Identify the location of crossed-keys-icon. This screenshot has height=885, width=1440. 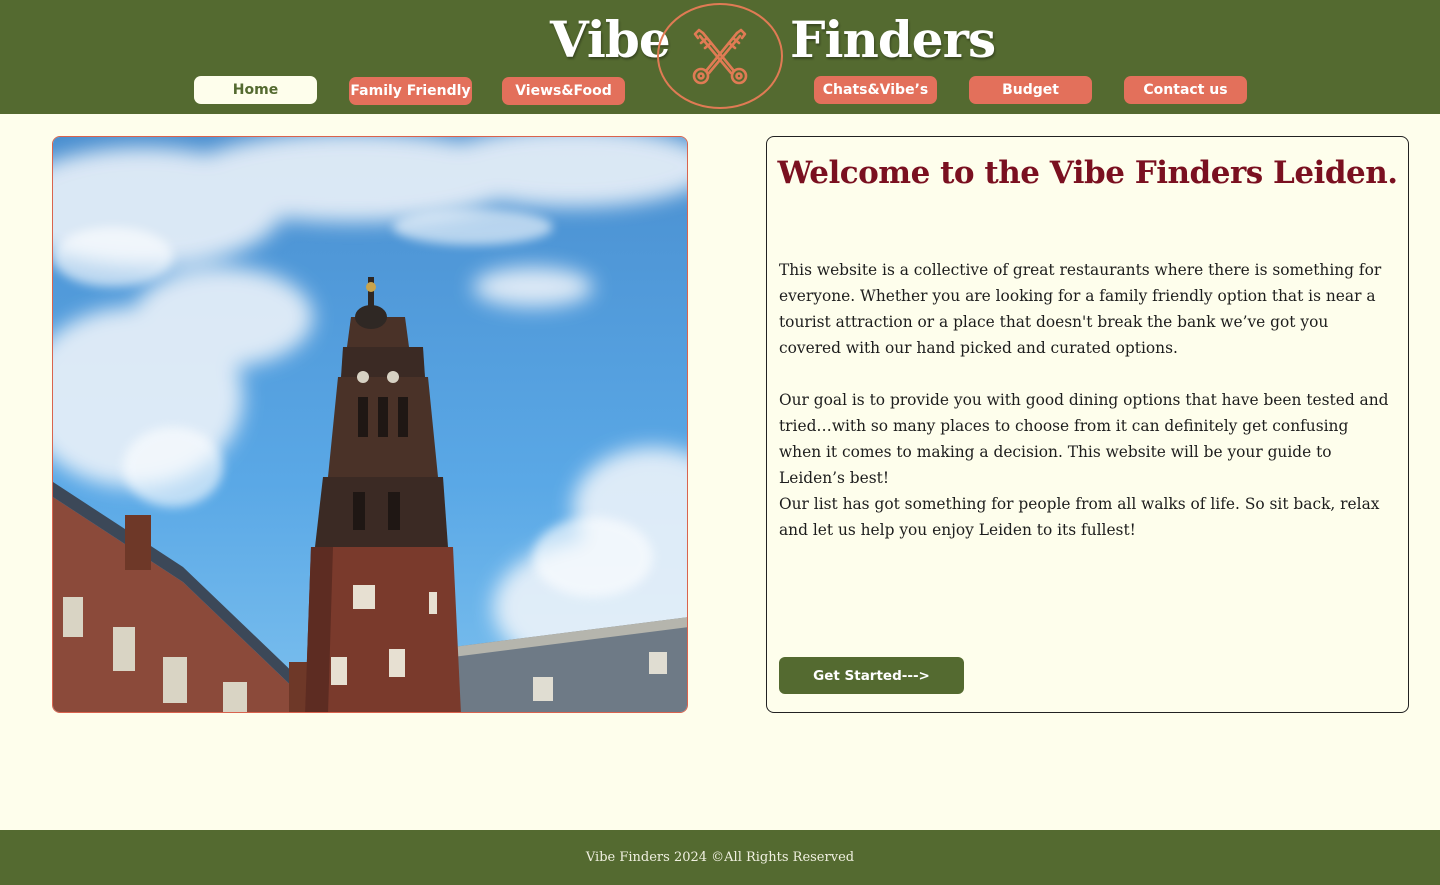
(720, 56).